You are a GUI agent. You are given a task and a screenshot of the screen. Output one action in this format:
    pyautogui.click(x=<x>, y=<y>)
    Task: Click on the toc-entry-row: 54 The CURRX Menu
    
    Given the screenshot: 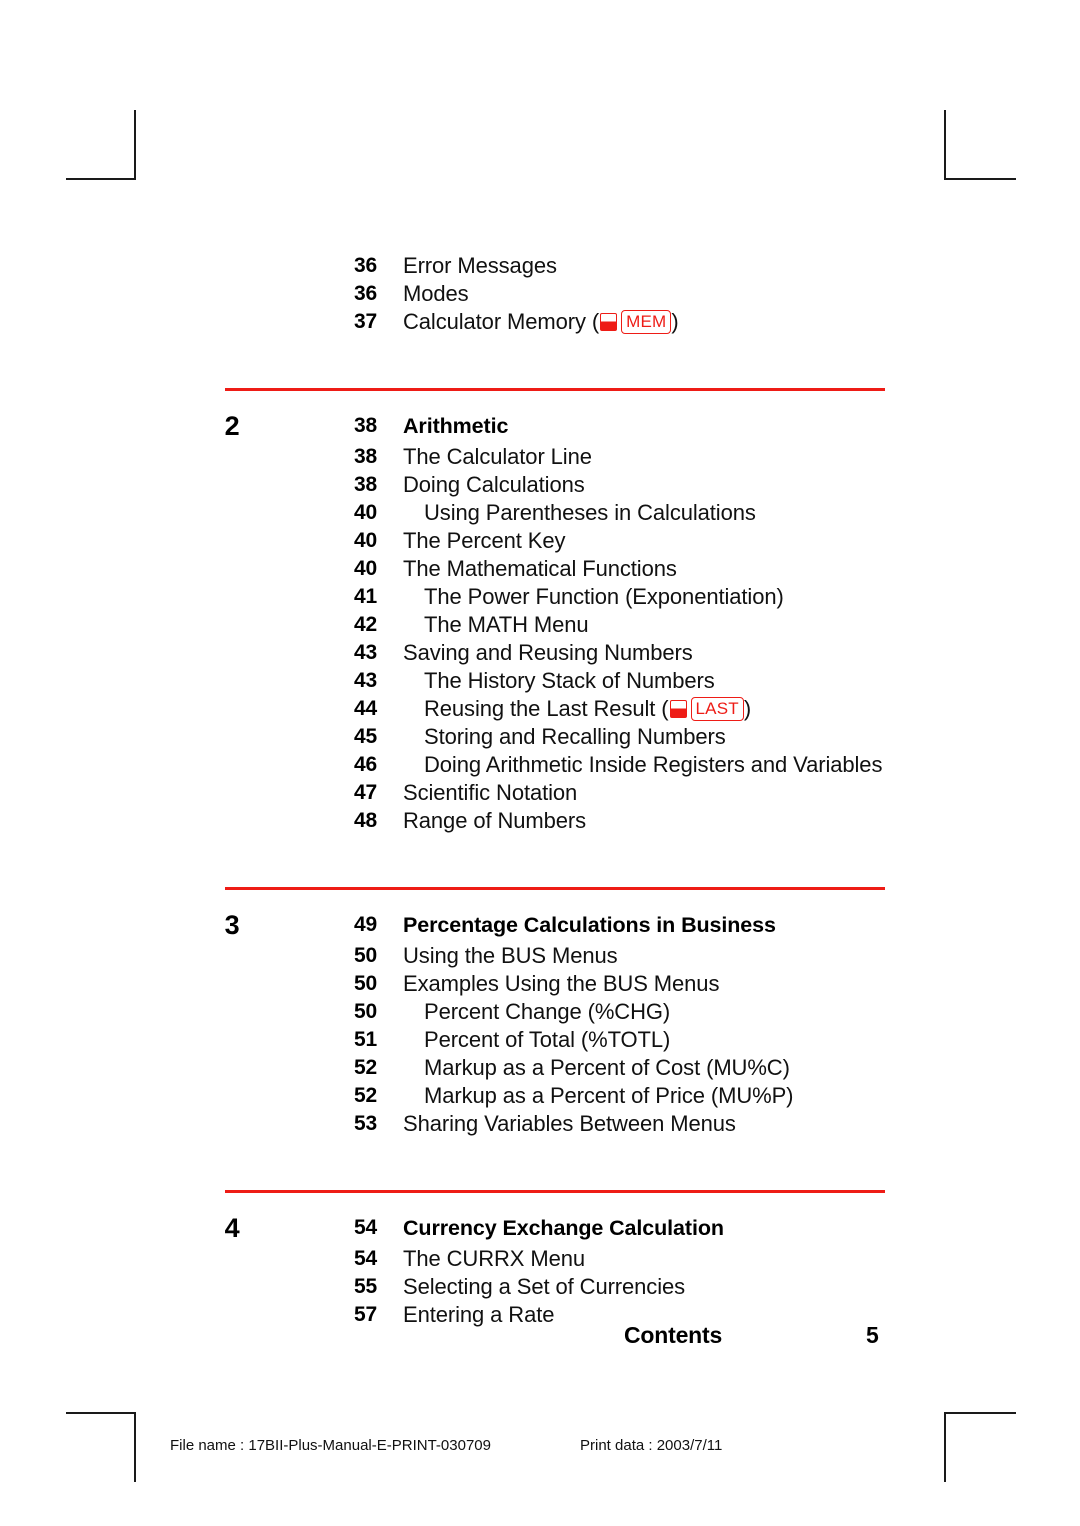 What is the action you would take?
    pyautogui.click(x=540, y=1259)
    